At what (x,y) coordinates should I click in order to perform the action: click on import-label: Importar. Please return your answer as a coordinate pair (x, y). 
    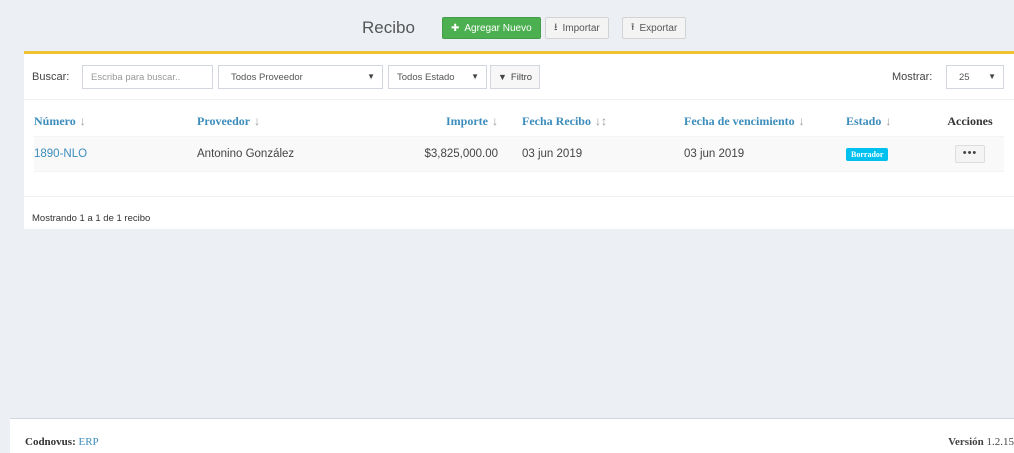
    Looking at the image, I should click on (581, 28).